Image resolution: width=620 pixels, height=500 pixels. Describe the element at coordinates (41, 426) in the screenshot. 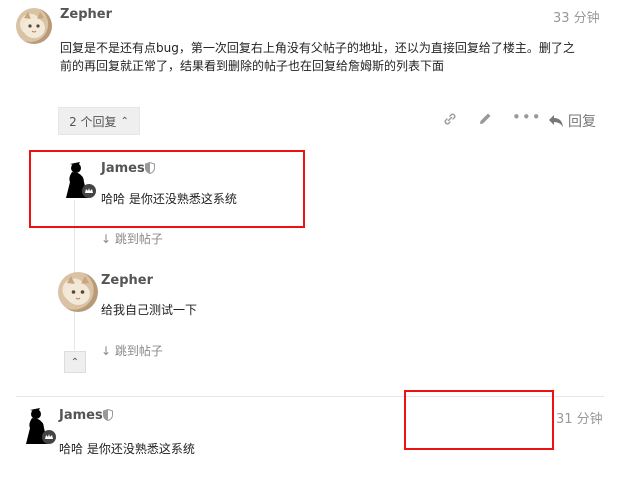

I see `silhouette-avatar-image` at that location.